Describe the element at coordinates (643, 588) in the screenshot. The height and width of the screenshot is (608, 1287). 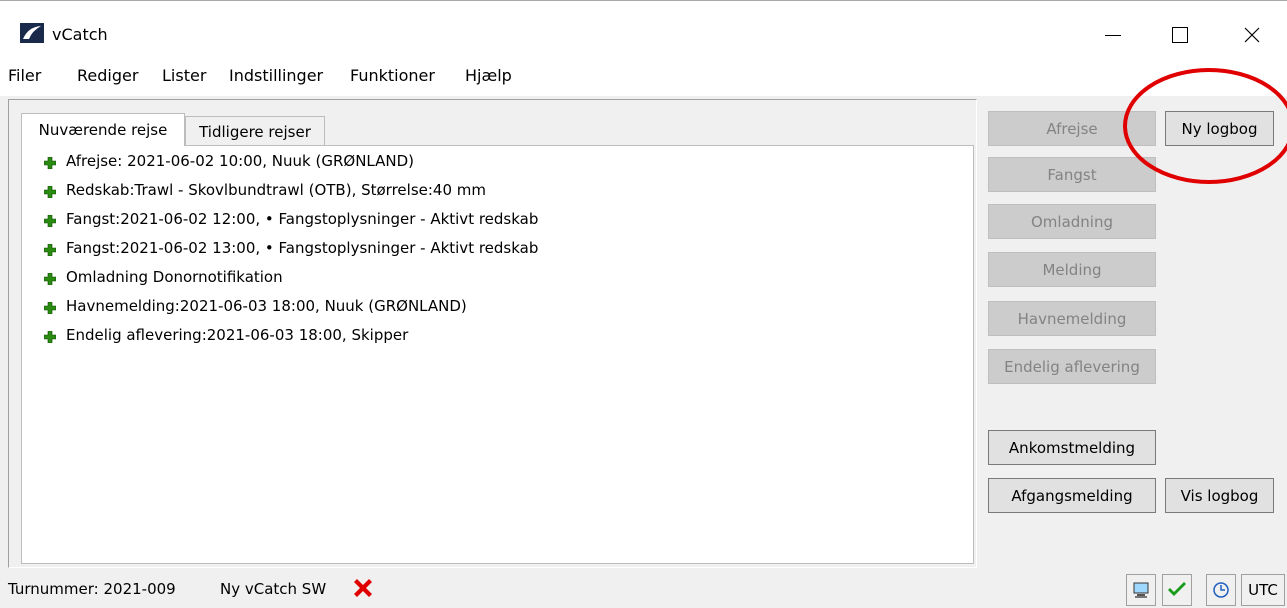
I see `status-bar: Turnummer: 2021-009 Ny vCatch SW` at that location.